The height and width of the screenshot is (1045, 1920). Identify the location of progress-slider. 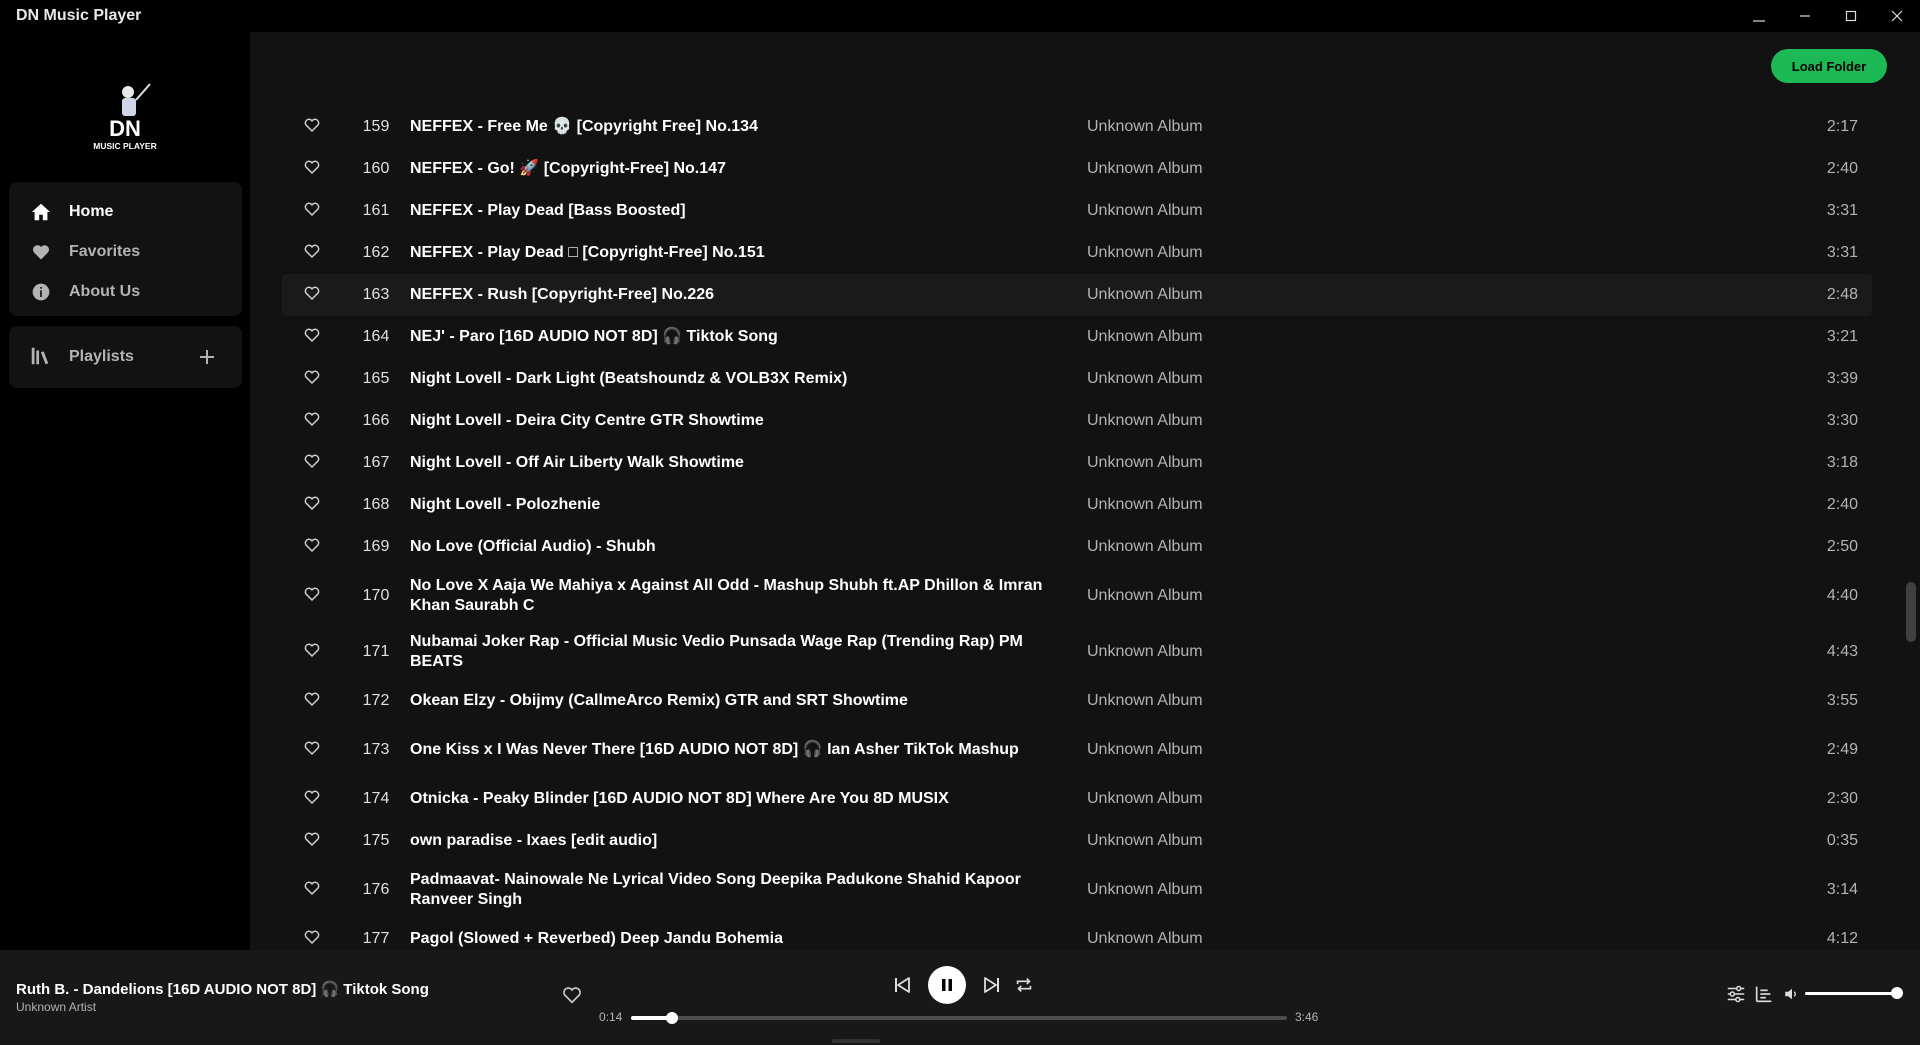
(959, 1018).